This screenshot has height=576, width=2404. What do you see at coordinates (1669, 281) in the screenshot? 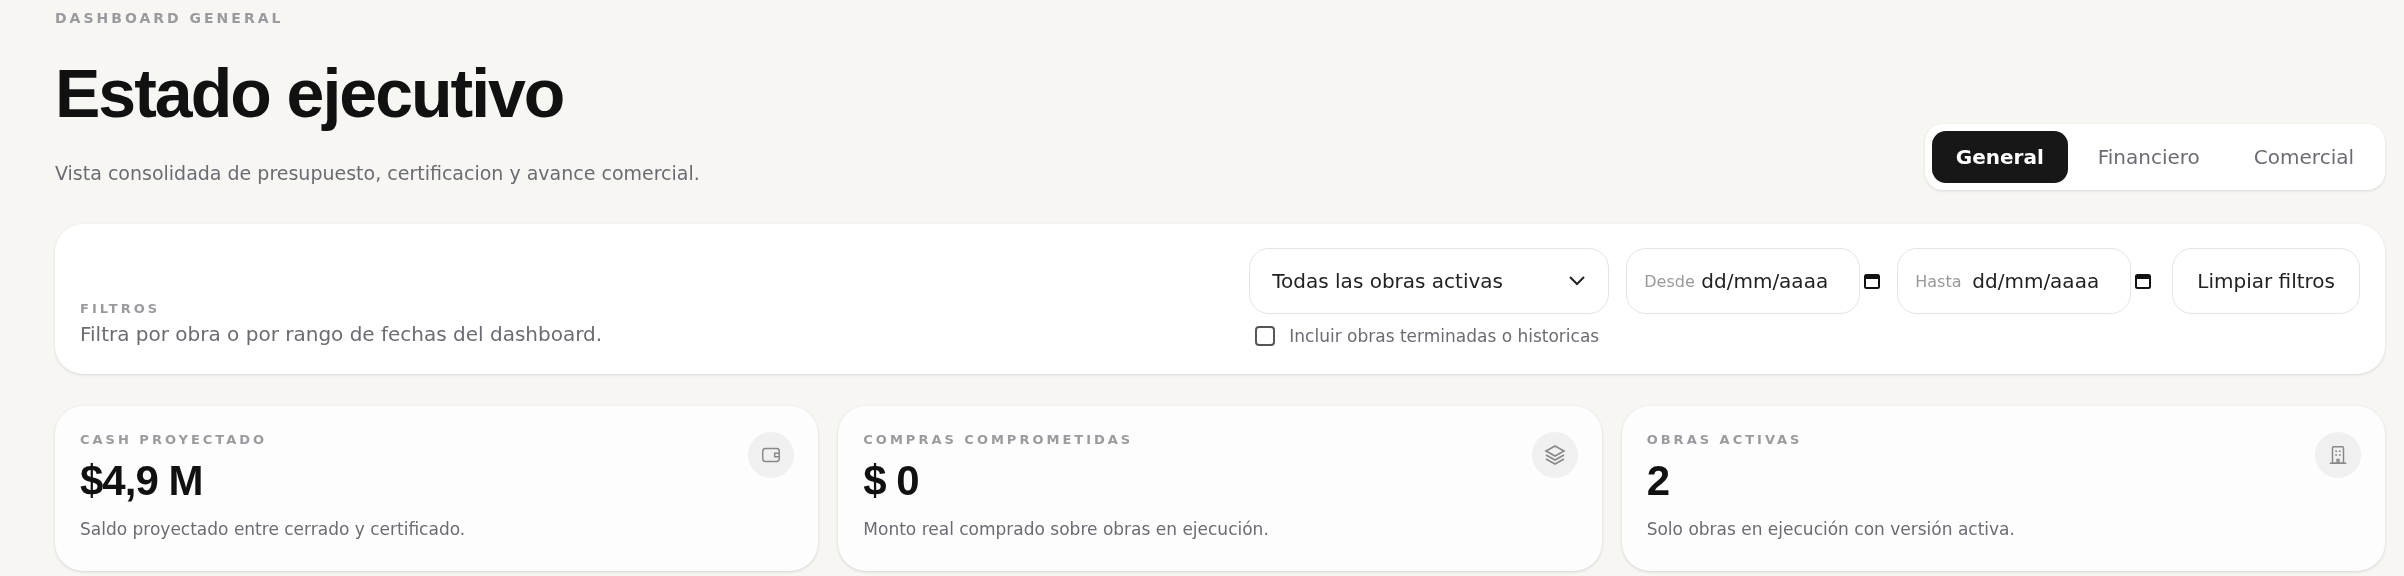
I see `date-label: Desde` at bounding box center [1669, 281].